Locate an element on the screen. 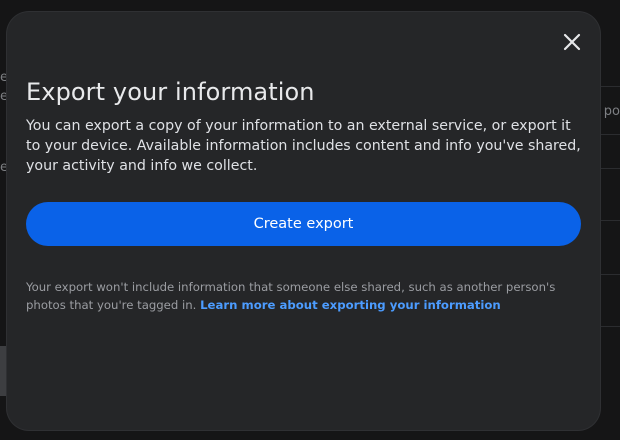 This screenshot has width=620, height=440. close-button is located at coordinates (572, 42).